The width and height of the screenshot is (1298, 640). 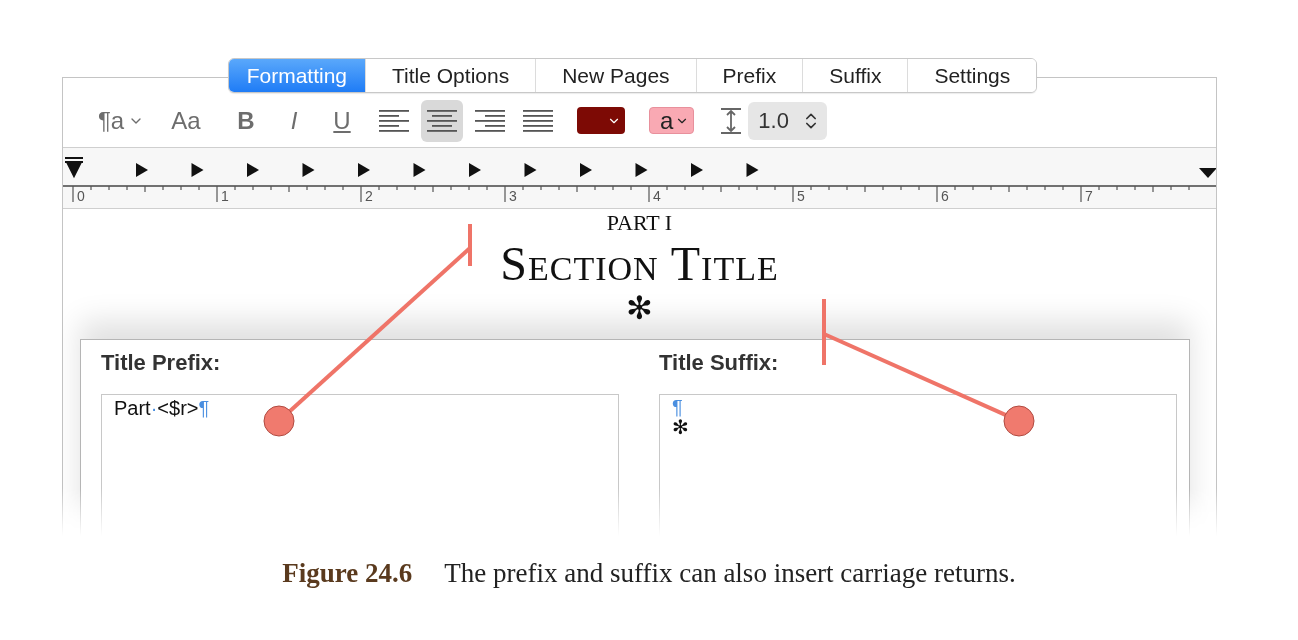 What do you see at coordinates (186, 120) in the screenshot?
I see `font-button: Aa` at bounding box center [186, 120].